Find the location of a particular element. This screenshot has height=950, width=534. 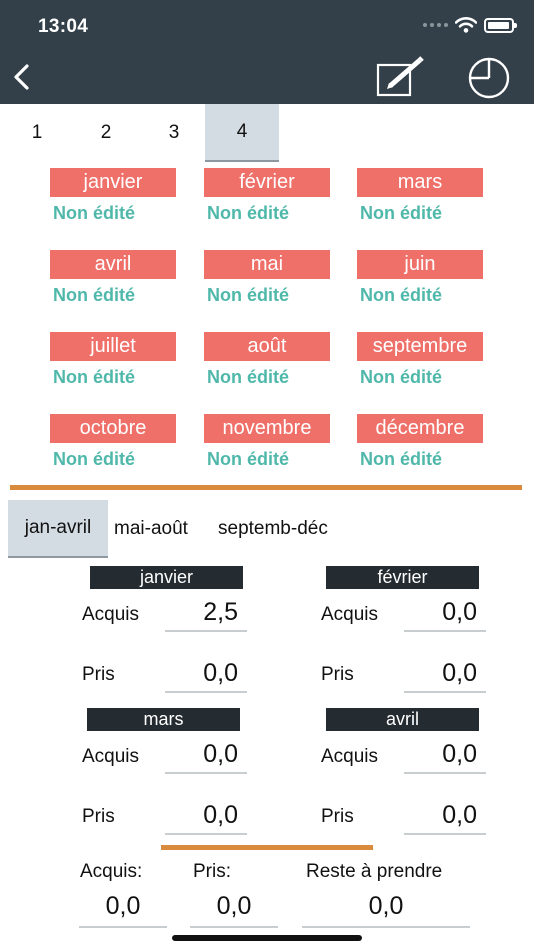

month-button: juillet is located at coordinates (113, 346).